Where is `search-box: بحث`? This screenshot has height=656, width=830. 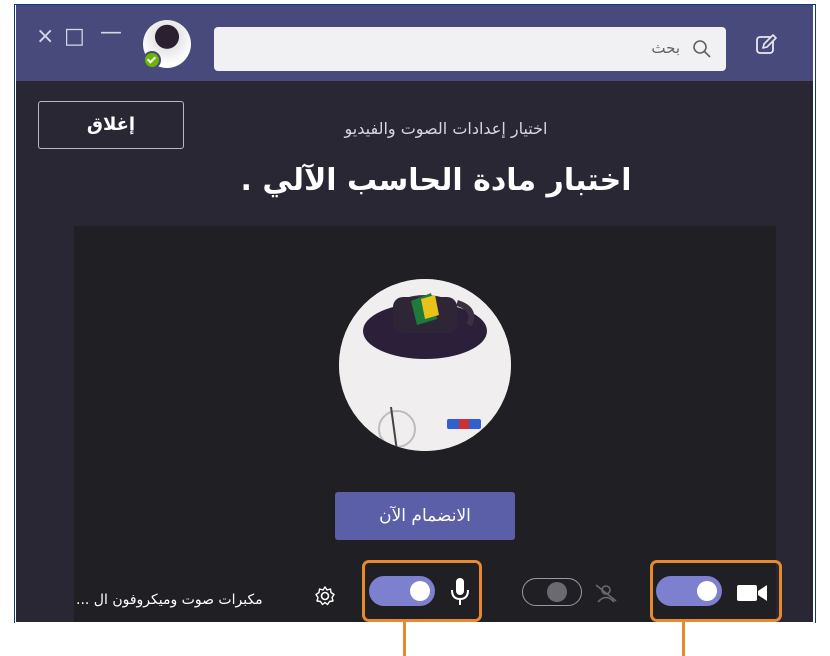
search-box: بحث is located at coordinates (470, 49).